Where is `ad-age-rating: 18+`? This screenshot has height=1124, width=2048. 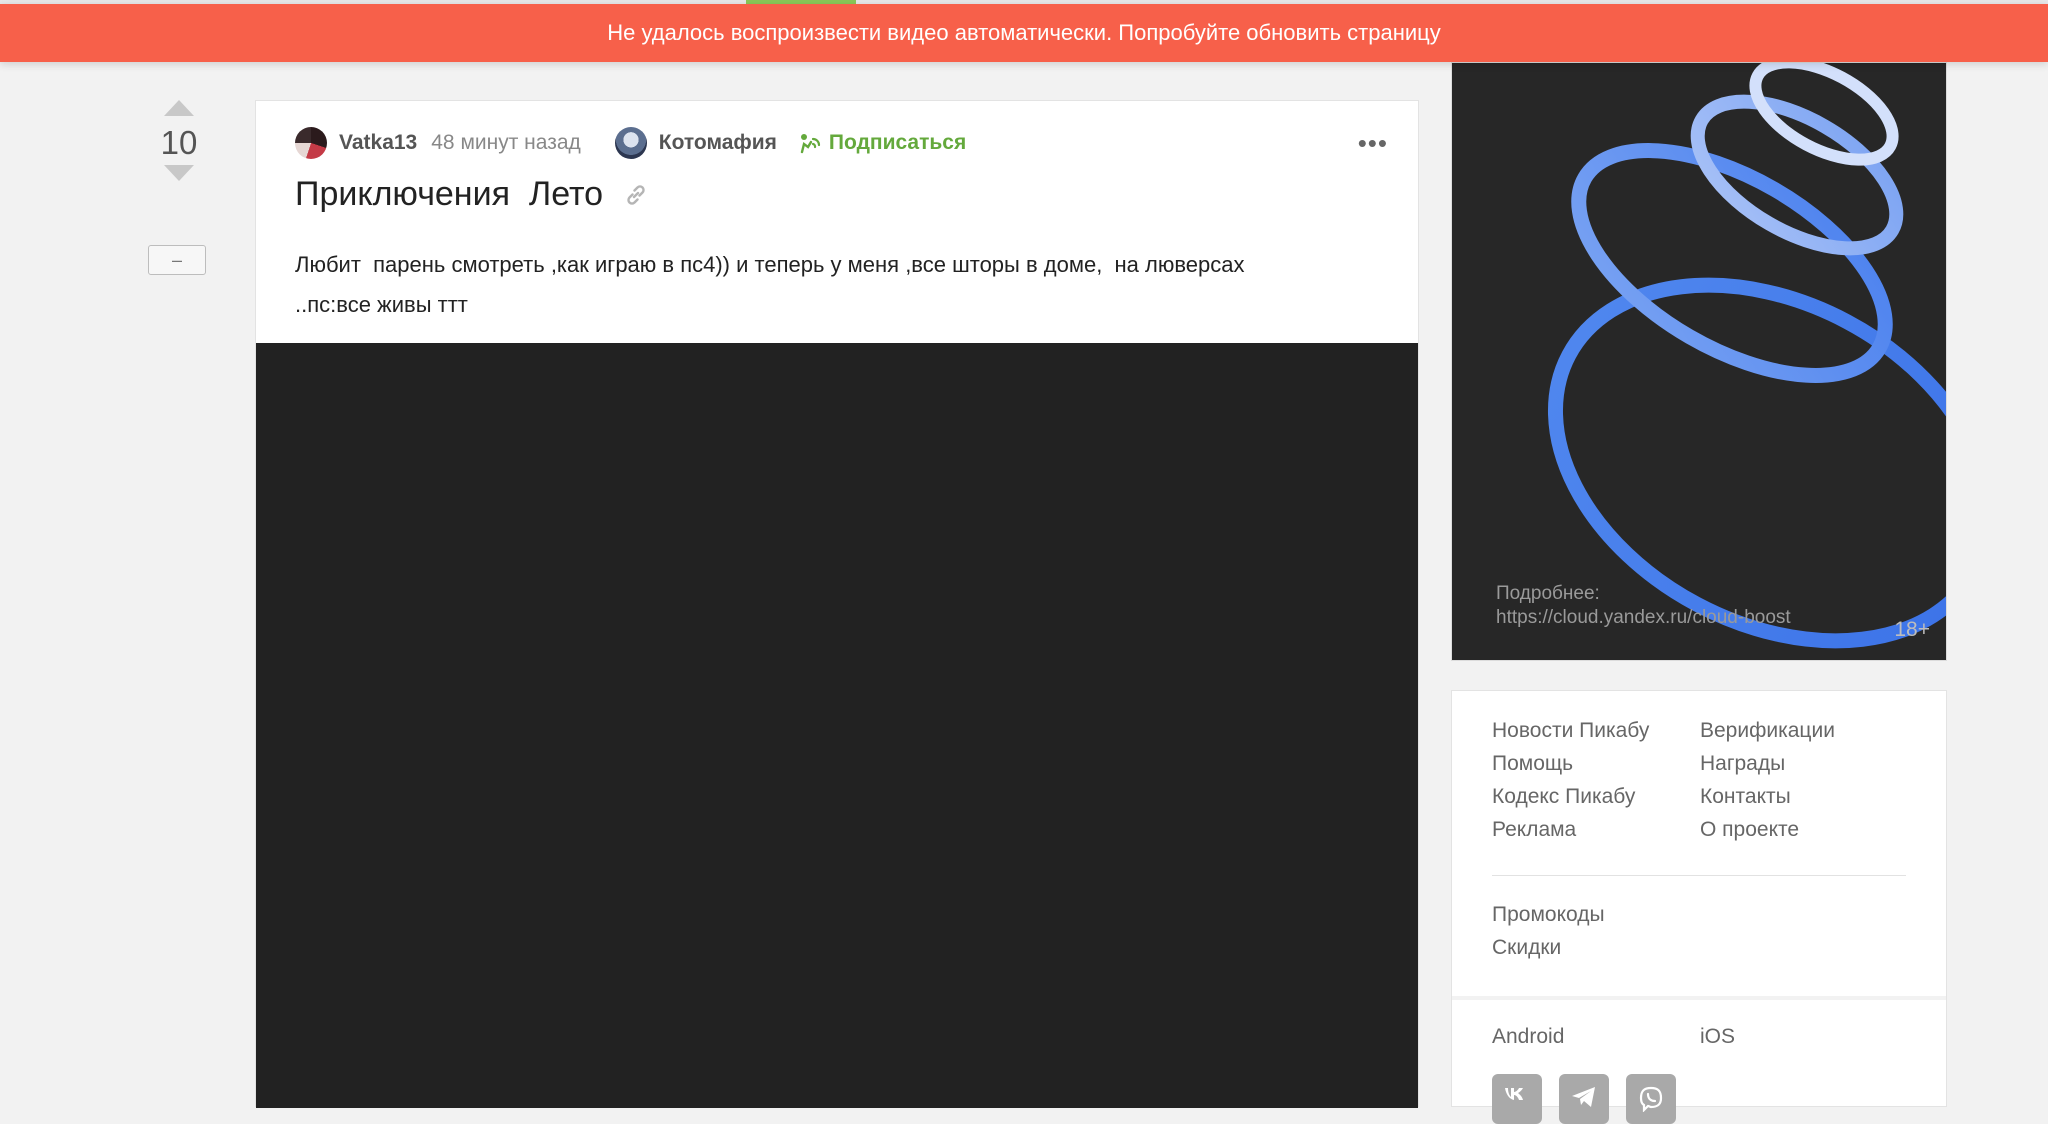 ad-age-rating: 18+ is located at coordinates (1912, 629).